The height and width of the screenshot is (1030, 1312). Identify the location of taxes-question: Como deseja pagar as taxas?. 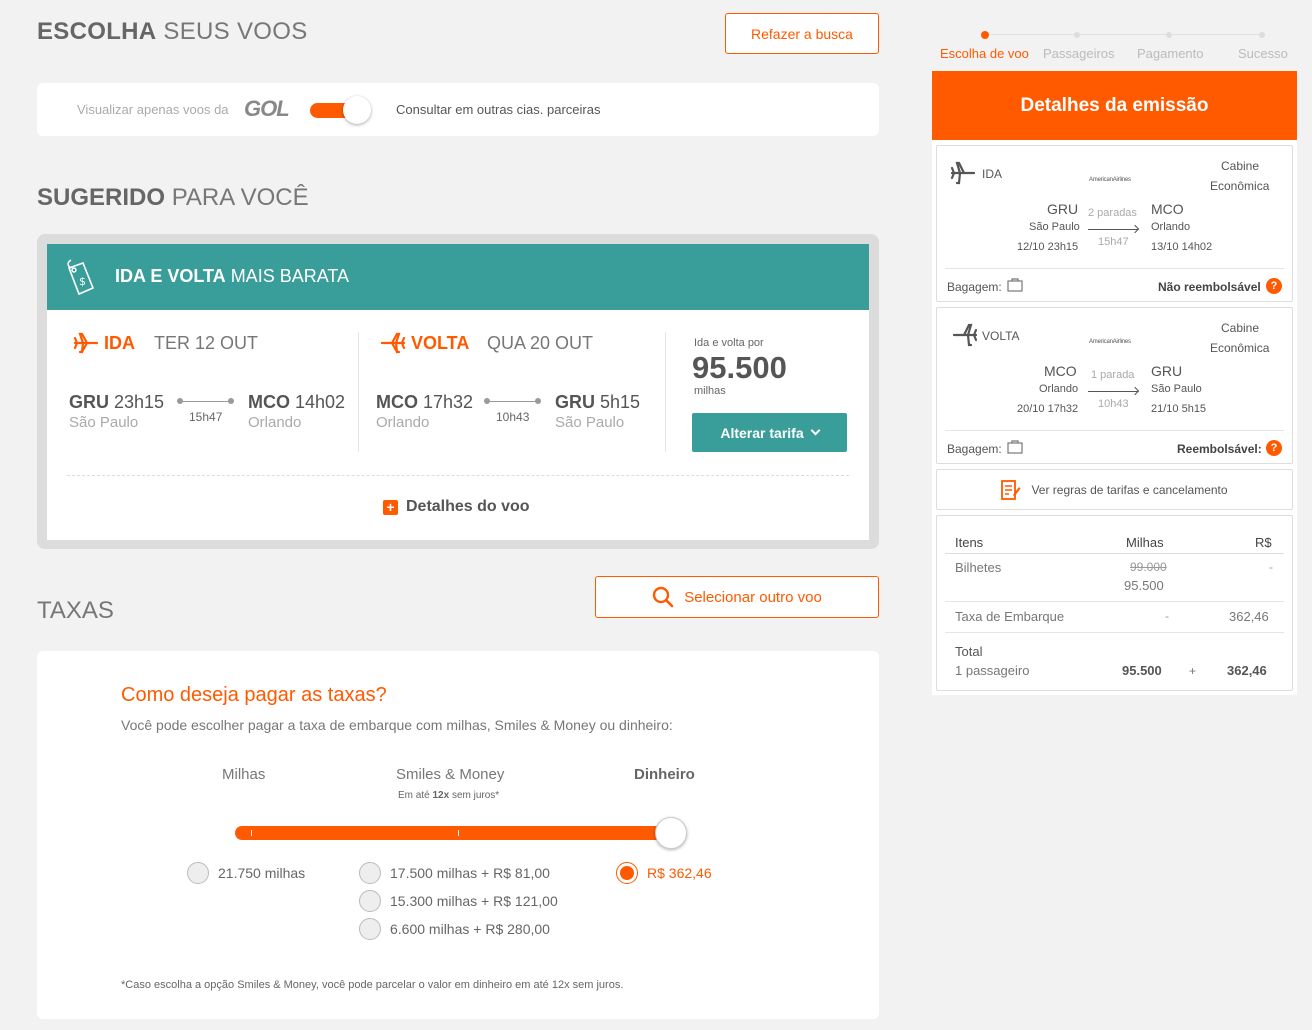
(254, 695).